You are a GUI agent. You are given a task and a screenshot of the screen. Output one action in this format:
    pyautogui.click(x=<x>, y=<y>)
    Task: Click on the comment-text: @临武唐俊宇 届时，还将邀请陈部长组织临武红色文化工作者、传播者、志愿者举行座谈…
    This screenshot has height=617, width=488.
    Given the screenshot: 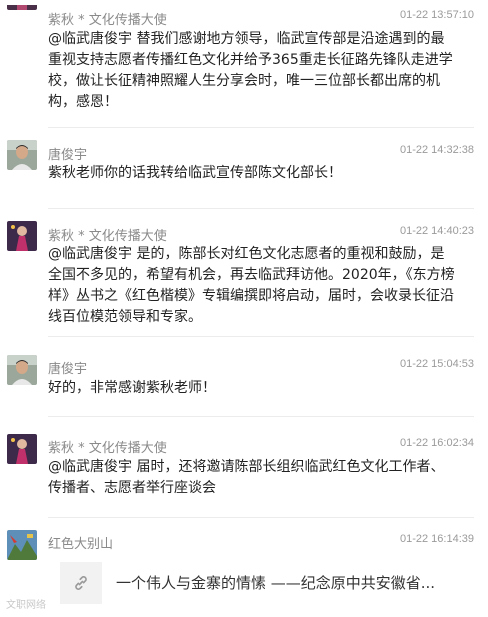 What is the action you would take?
    pyautogui.click(x=246, y=477)
    